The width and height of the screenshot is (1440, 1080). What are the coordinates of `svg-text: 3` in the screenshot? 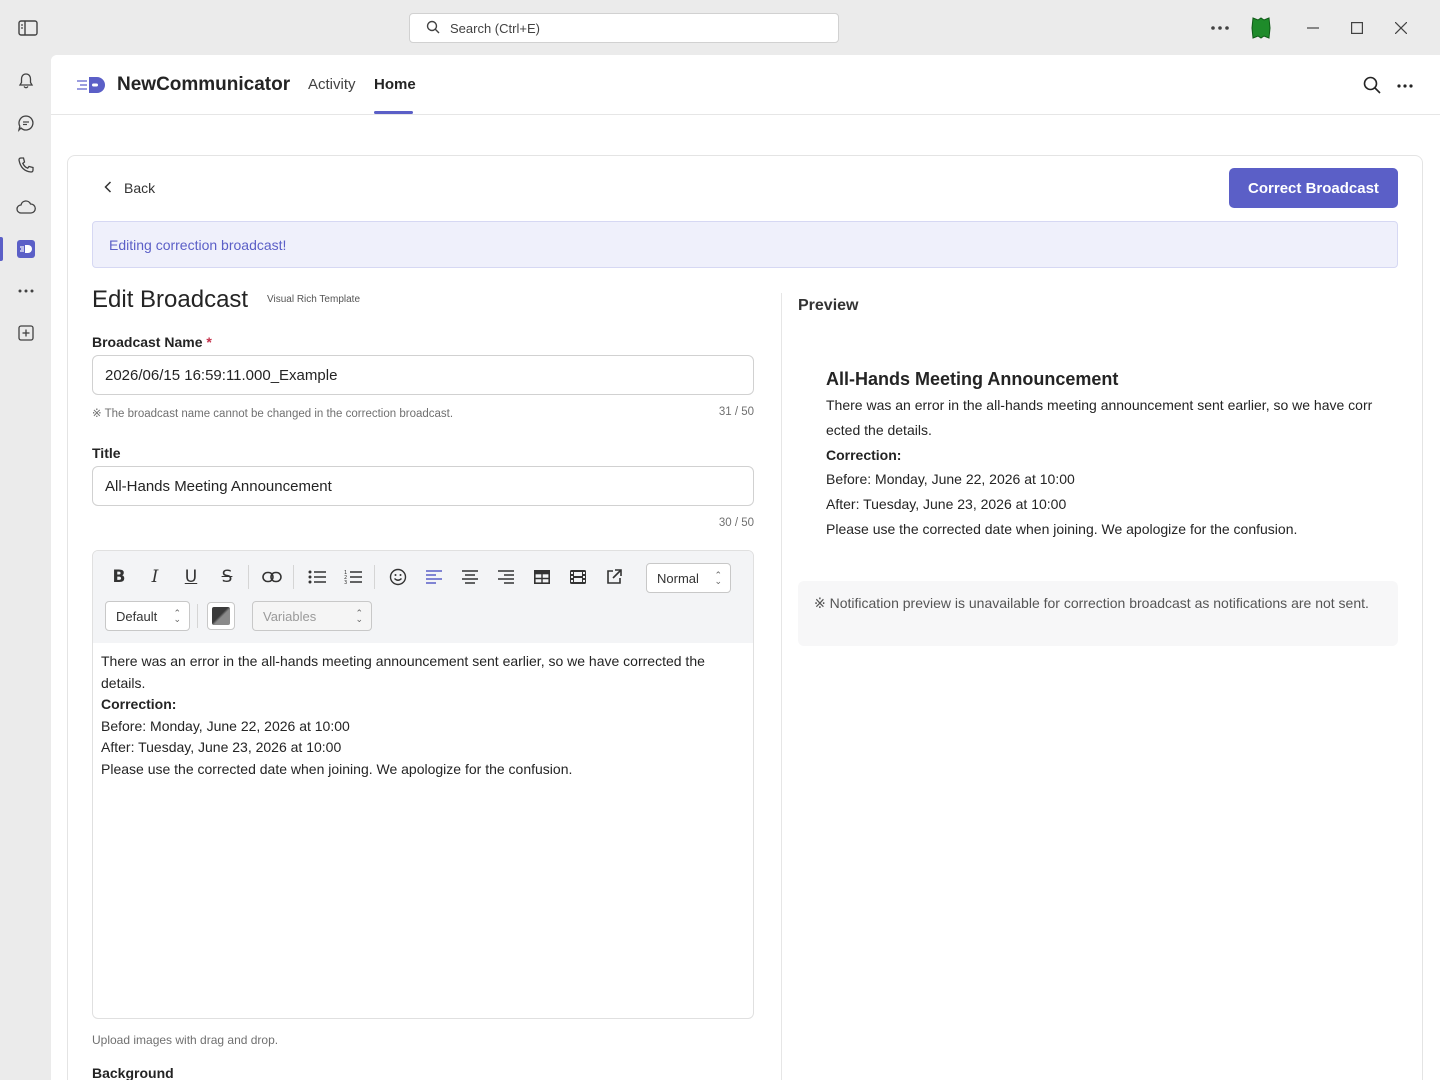 It's located at (345, 582).